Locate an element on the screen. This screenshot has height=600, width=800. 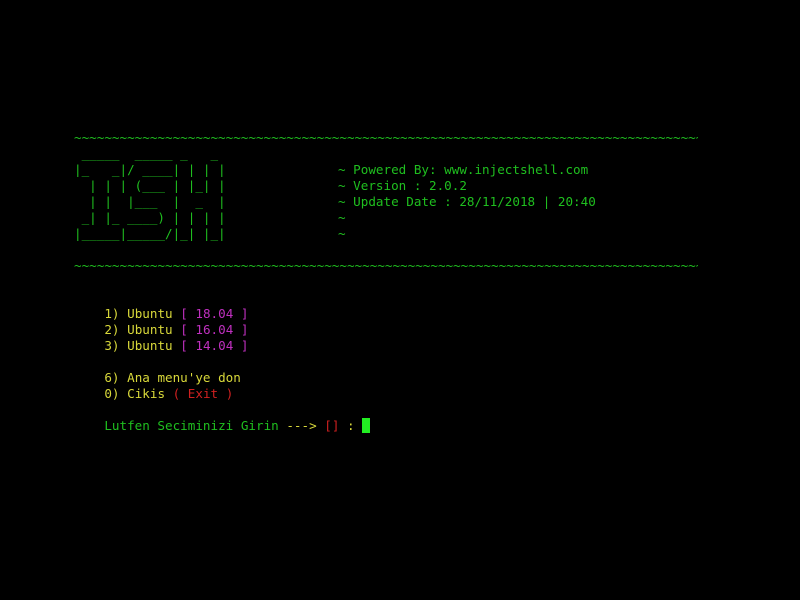
text-cursor is located at coordinates (366, 425).